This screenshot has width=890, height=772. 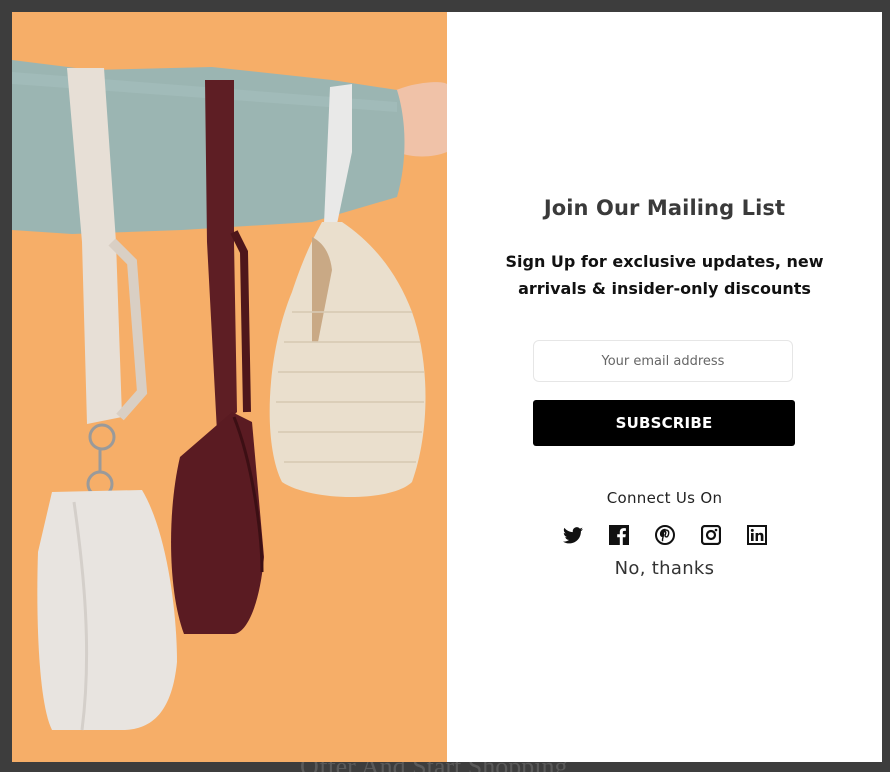 What do you see at coordinates (664, 423) in the screenshot?
I see `subscribe-button: SUBSCRIBE` at bounding box center [664, 423].